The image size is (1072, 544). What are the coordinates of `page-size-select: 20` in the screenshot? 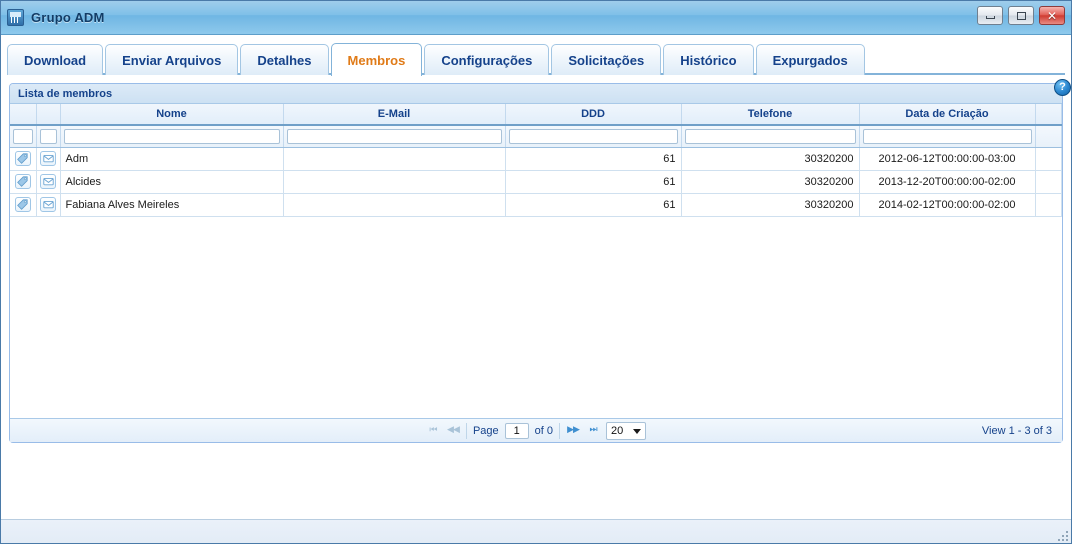 It's located at (626, 430).